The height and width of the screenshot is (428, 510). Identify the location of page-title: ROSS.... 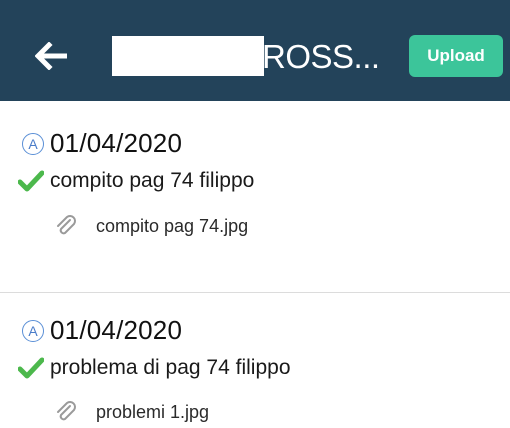
(321, 56).